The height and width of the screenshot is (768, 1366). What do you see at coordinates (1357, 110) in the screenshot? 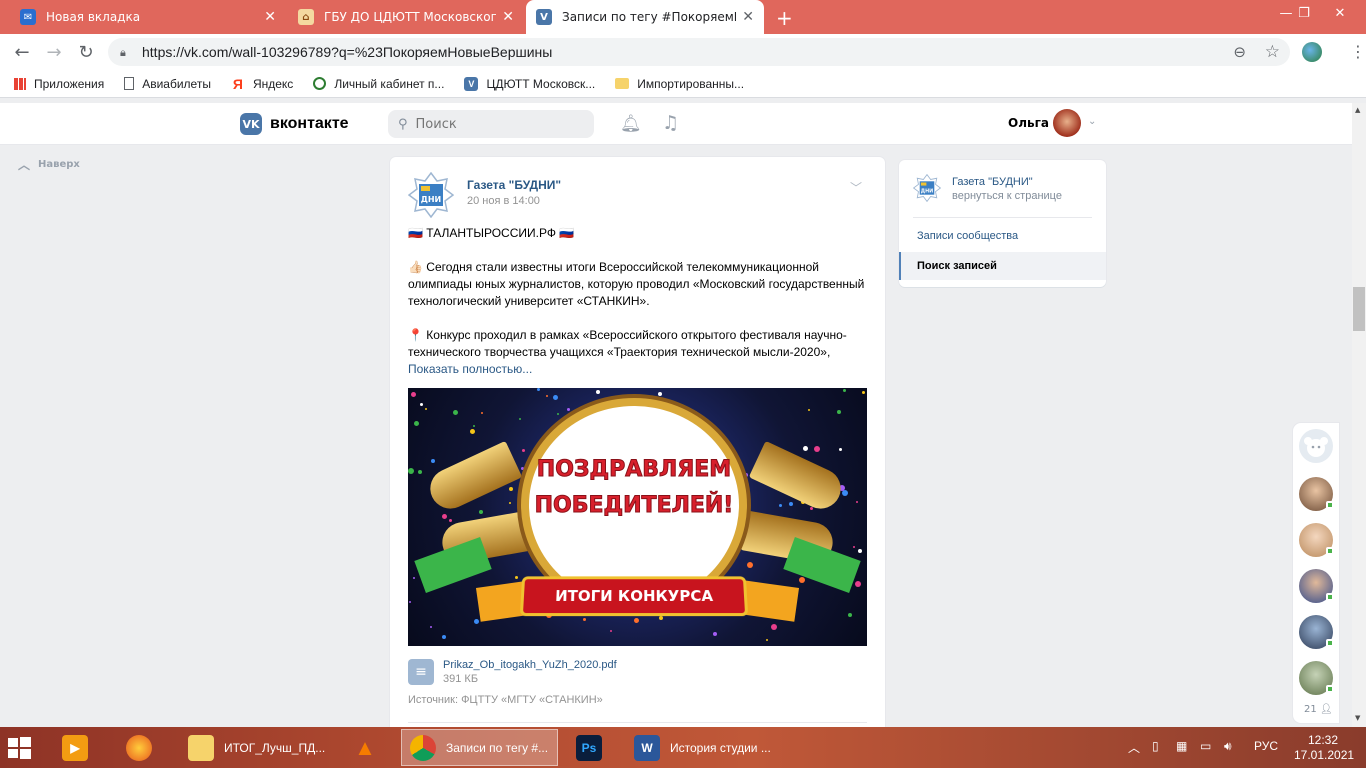
I see `scroll-up-arrow-icon: ▲` at bounding box center [1357, 110].